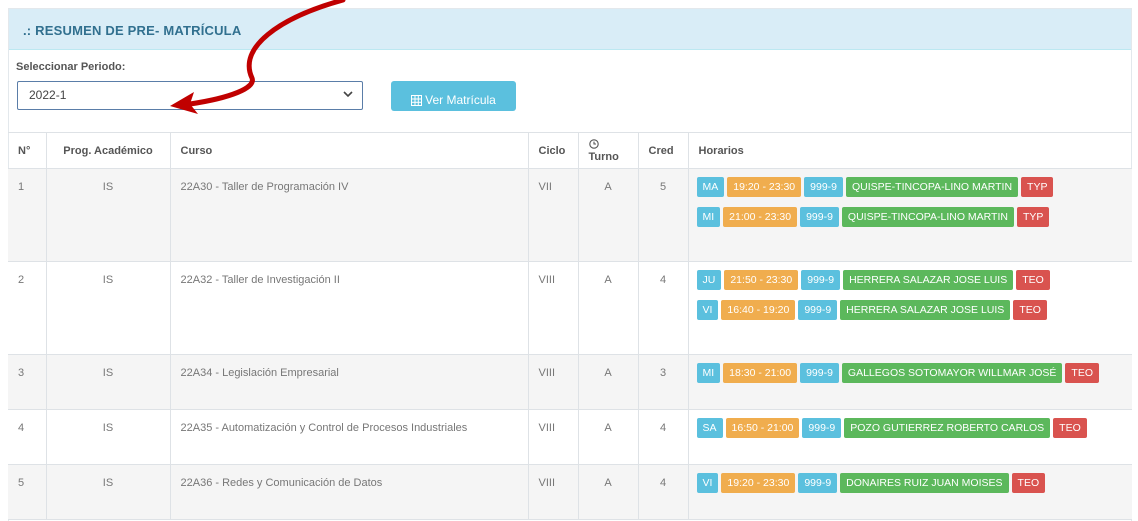 This screenshot has width=1138, height=521. Describe the element at coordinates (190, 95) in the screenshot. I see `period-select: 2022-1` at that location.